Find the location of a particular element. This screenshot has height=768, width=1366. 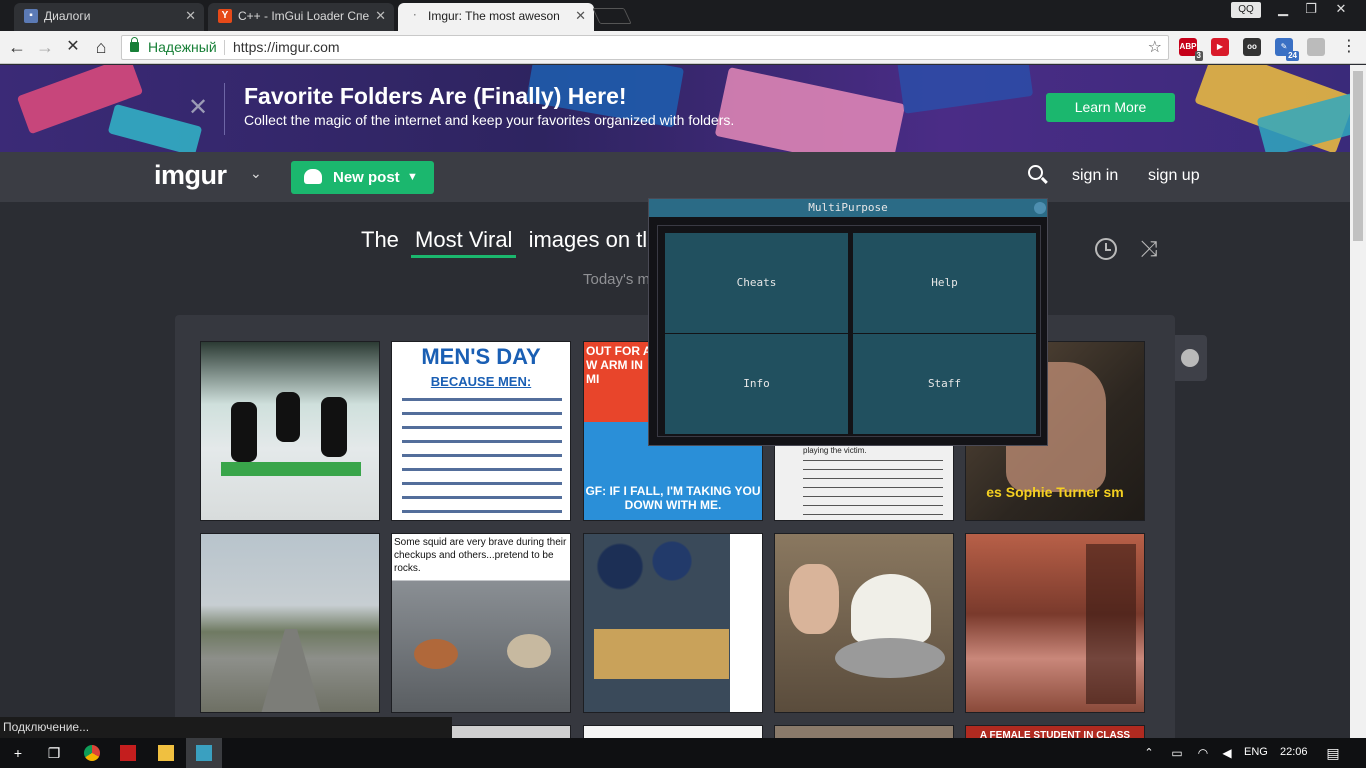

restore-icon: ❐ is located at coordinates (1311, 10).